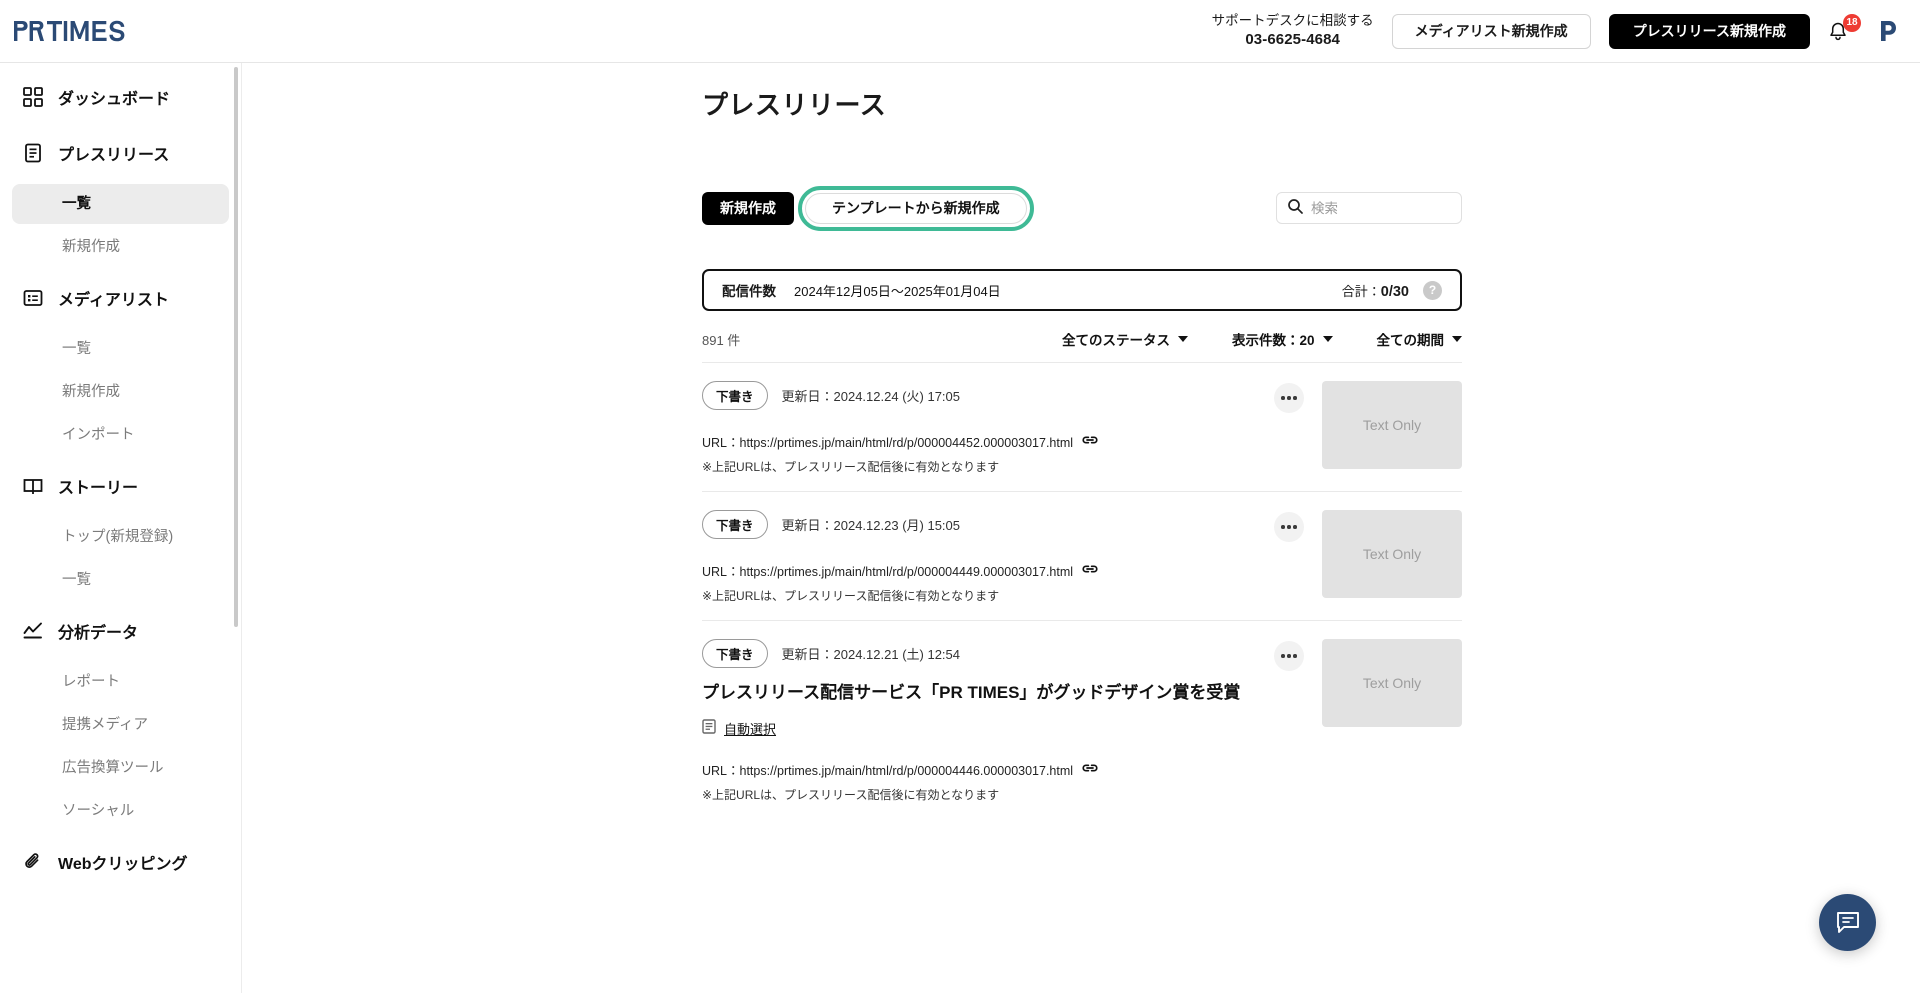 The width and height of the screenshot is (1920, 993). Describe the element at coordinates (114, 99) in the screenshot. I see `sidebar-label: ダッシュボード` at that location.